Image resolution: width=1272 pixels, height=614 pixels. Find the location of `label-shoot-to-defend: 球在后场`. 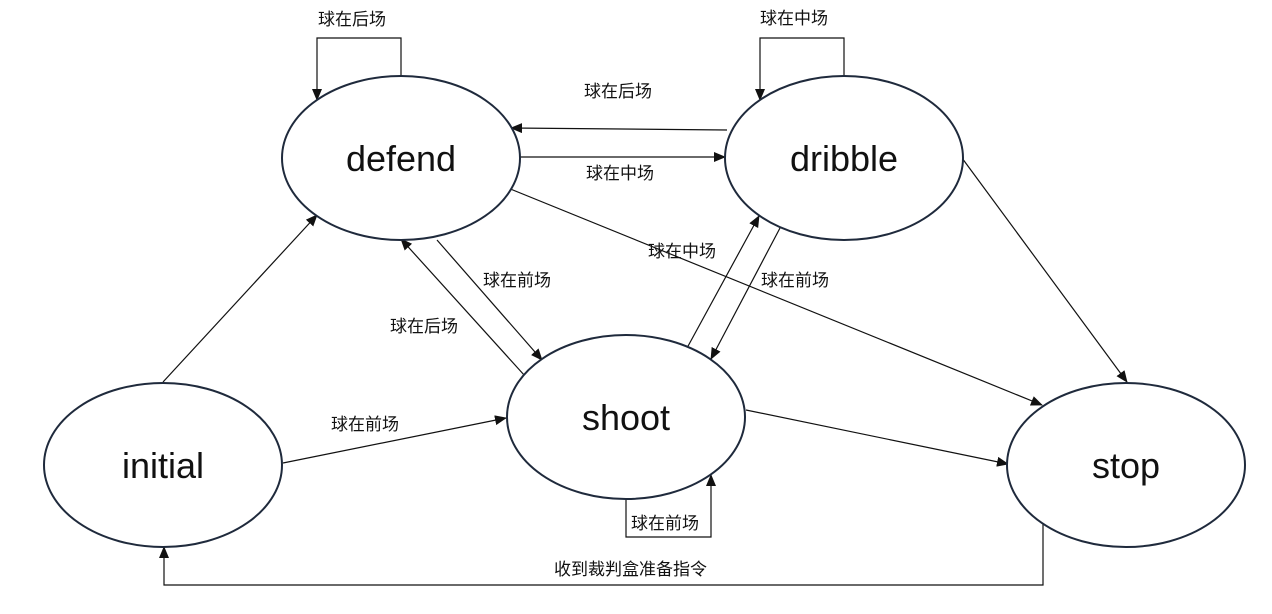

label-shoot-to-defend: 球在后场 is located at coordinates (424, 327).